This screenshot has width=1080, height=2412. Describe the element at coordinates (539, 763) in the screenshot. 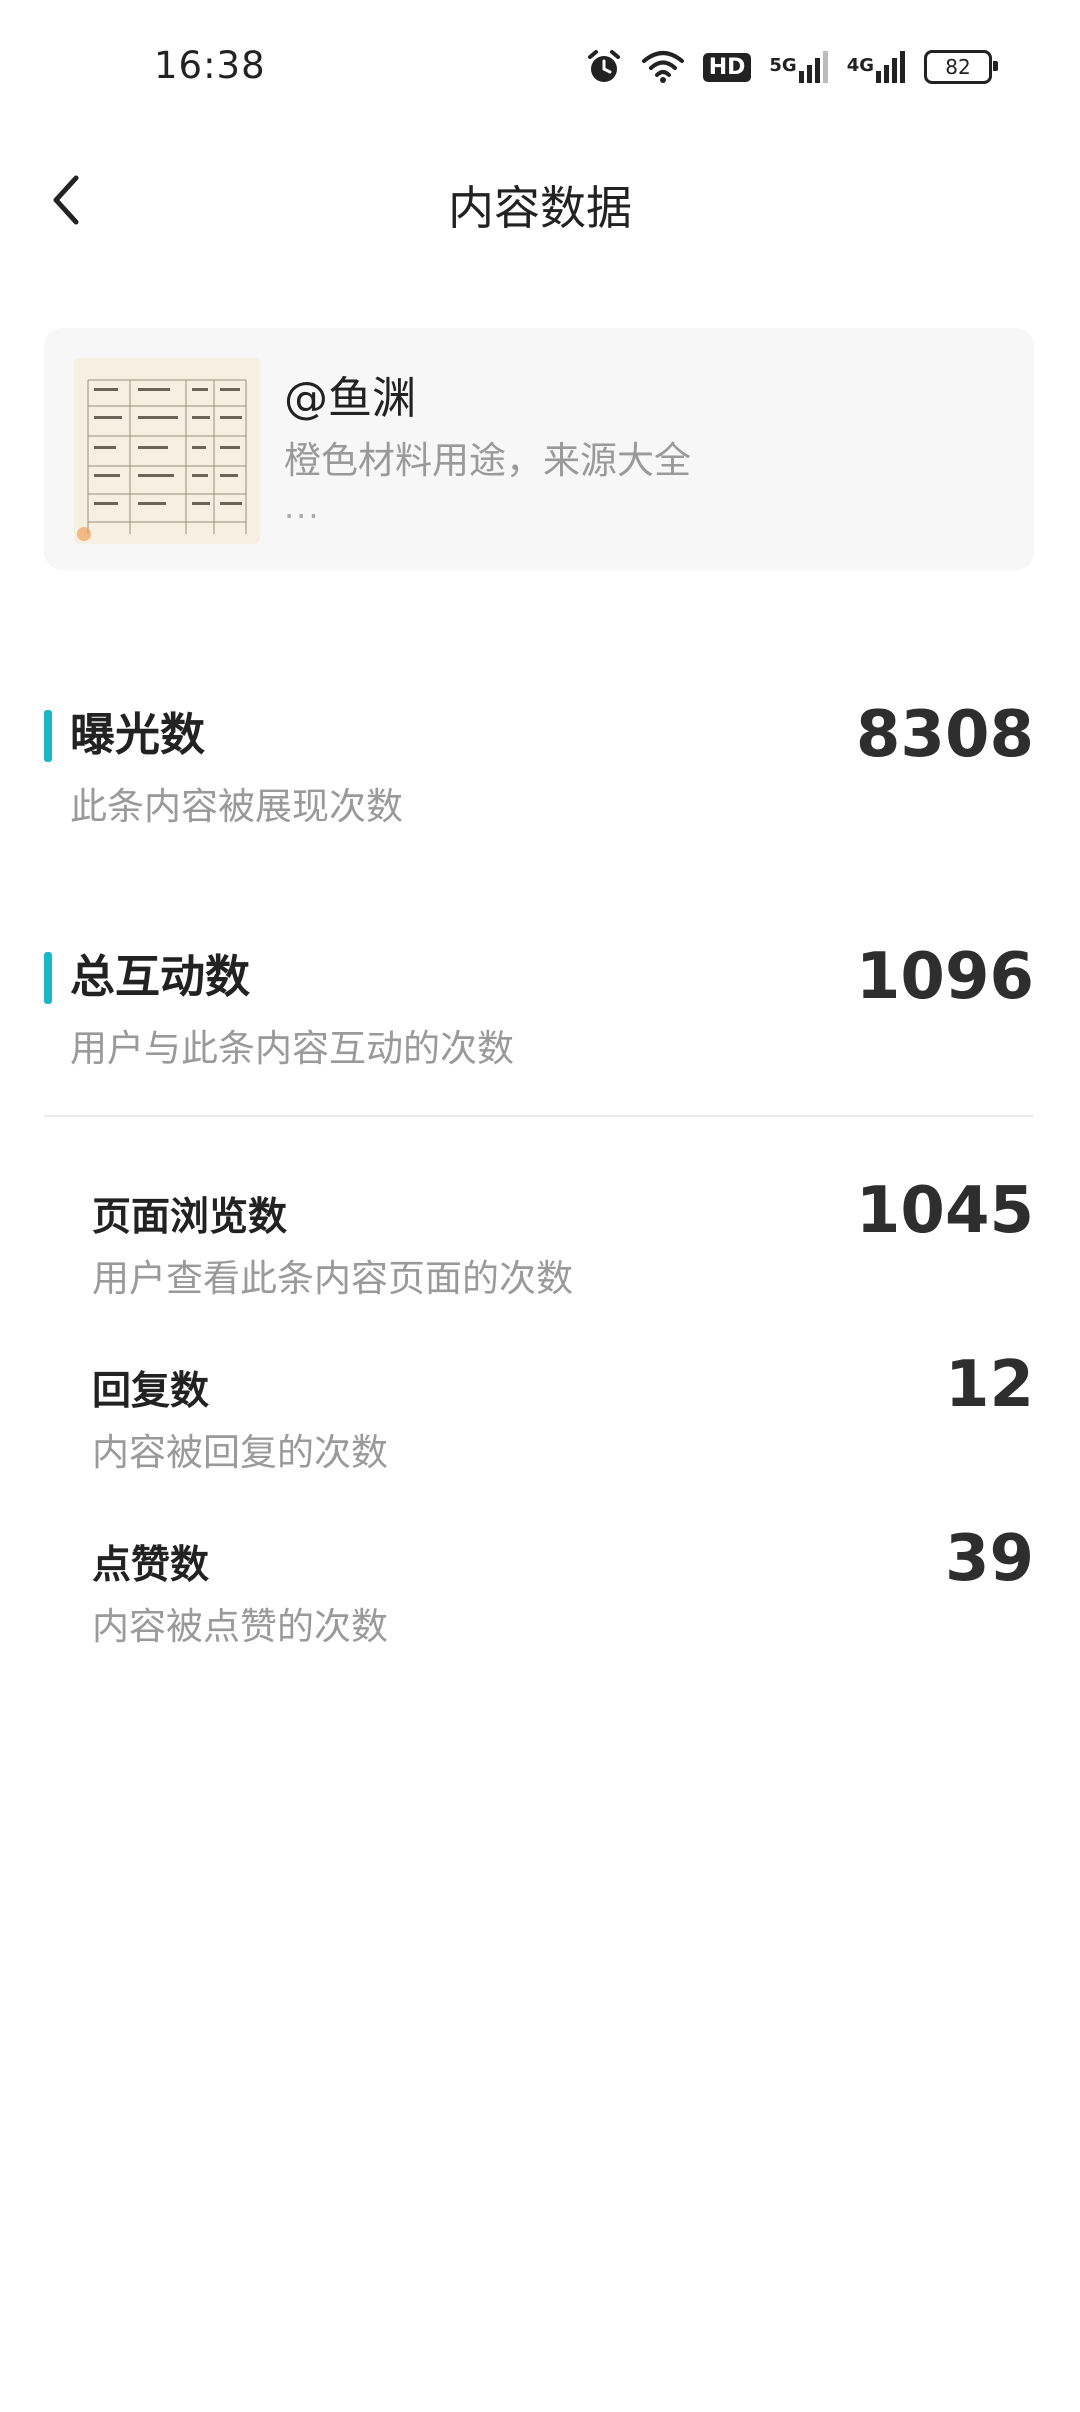

I see `metric-impressions: 曝光数 此条内容被展现次数 8308` at that location.